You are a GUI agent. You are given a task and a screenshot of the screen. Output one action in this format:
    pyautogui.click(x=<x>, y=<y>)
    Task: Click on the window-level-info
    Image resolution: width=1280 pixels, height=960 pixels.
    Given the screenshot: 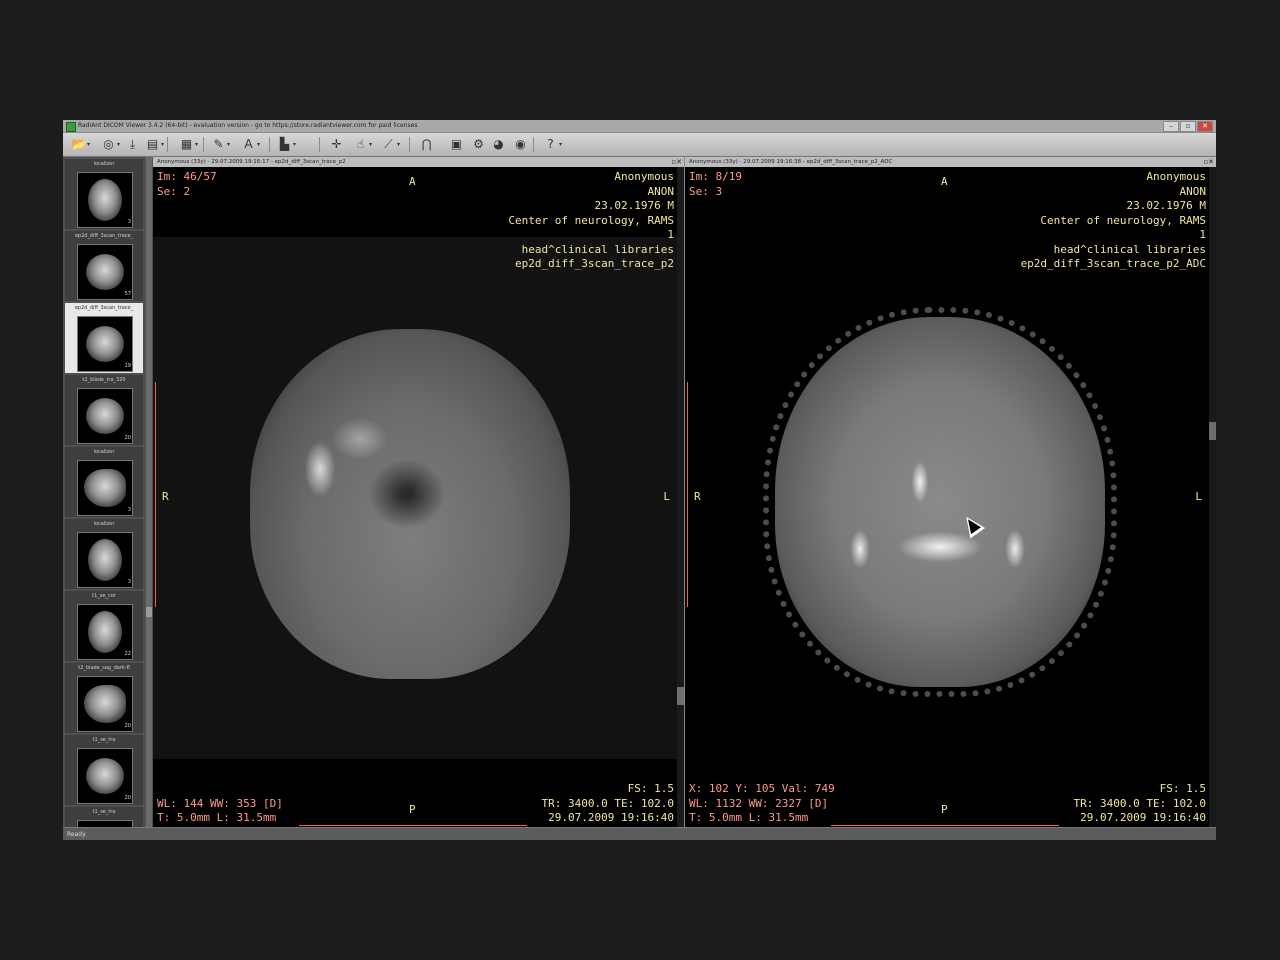 What is the action you would take?
    pyautogui.click(x=220, y=789)
    